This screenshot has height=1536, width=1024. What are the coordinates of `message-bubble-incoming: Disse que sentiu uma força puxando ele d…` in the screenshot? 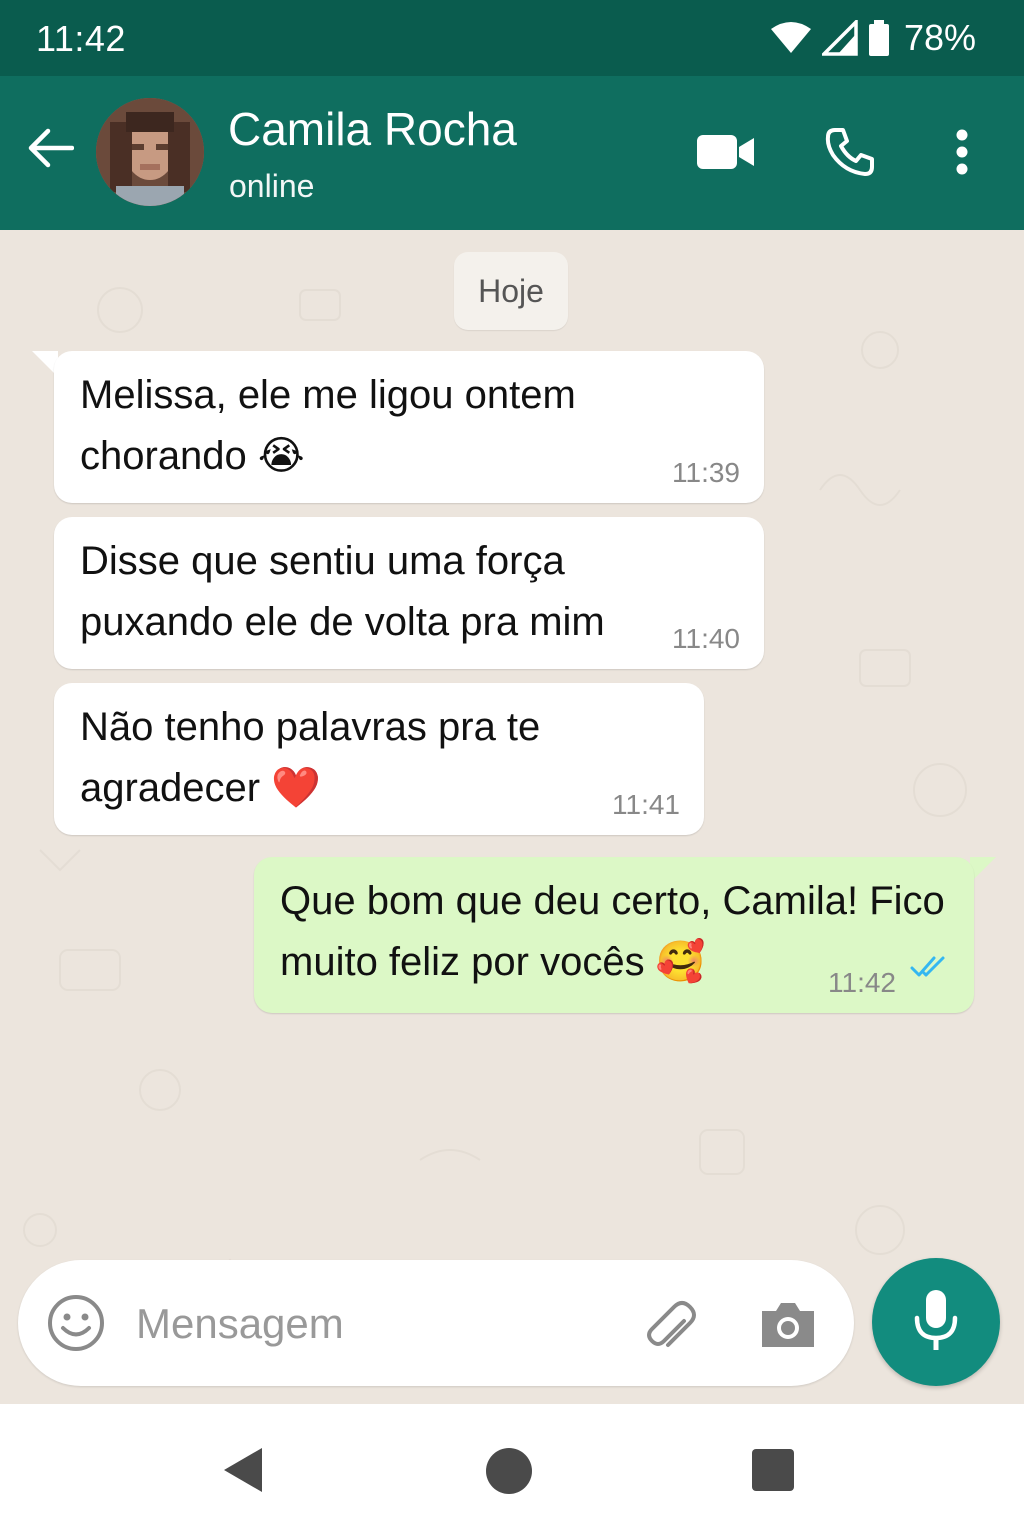 It's located at (409, 593).